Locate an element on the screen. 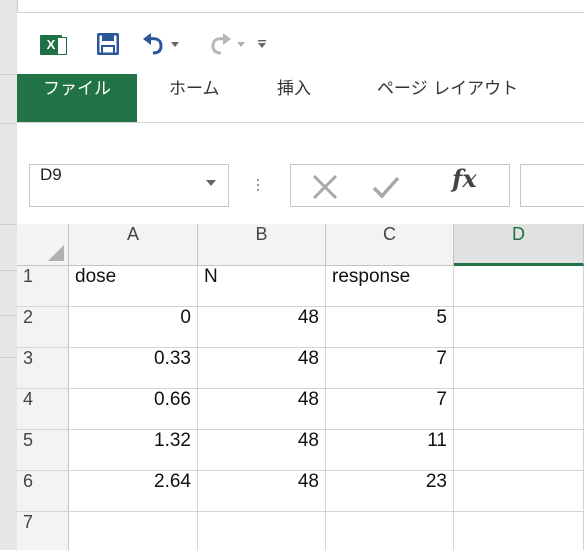 This screenshot has height=550, width=584. cell-b6: 48 is located at coordinates (262, 491).